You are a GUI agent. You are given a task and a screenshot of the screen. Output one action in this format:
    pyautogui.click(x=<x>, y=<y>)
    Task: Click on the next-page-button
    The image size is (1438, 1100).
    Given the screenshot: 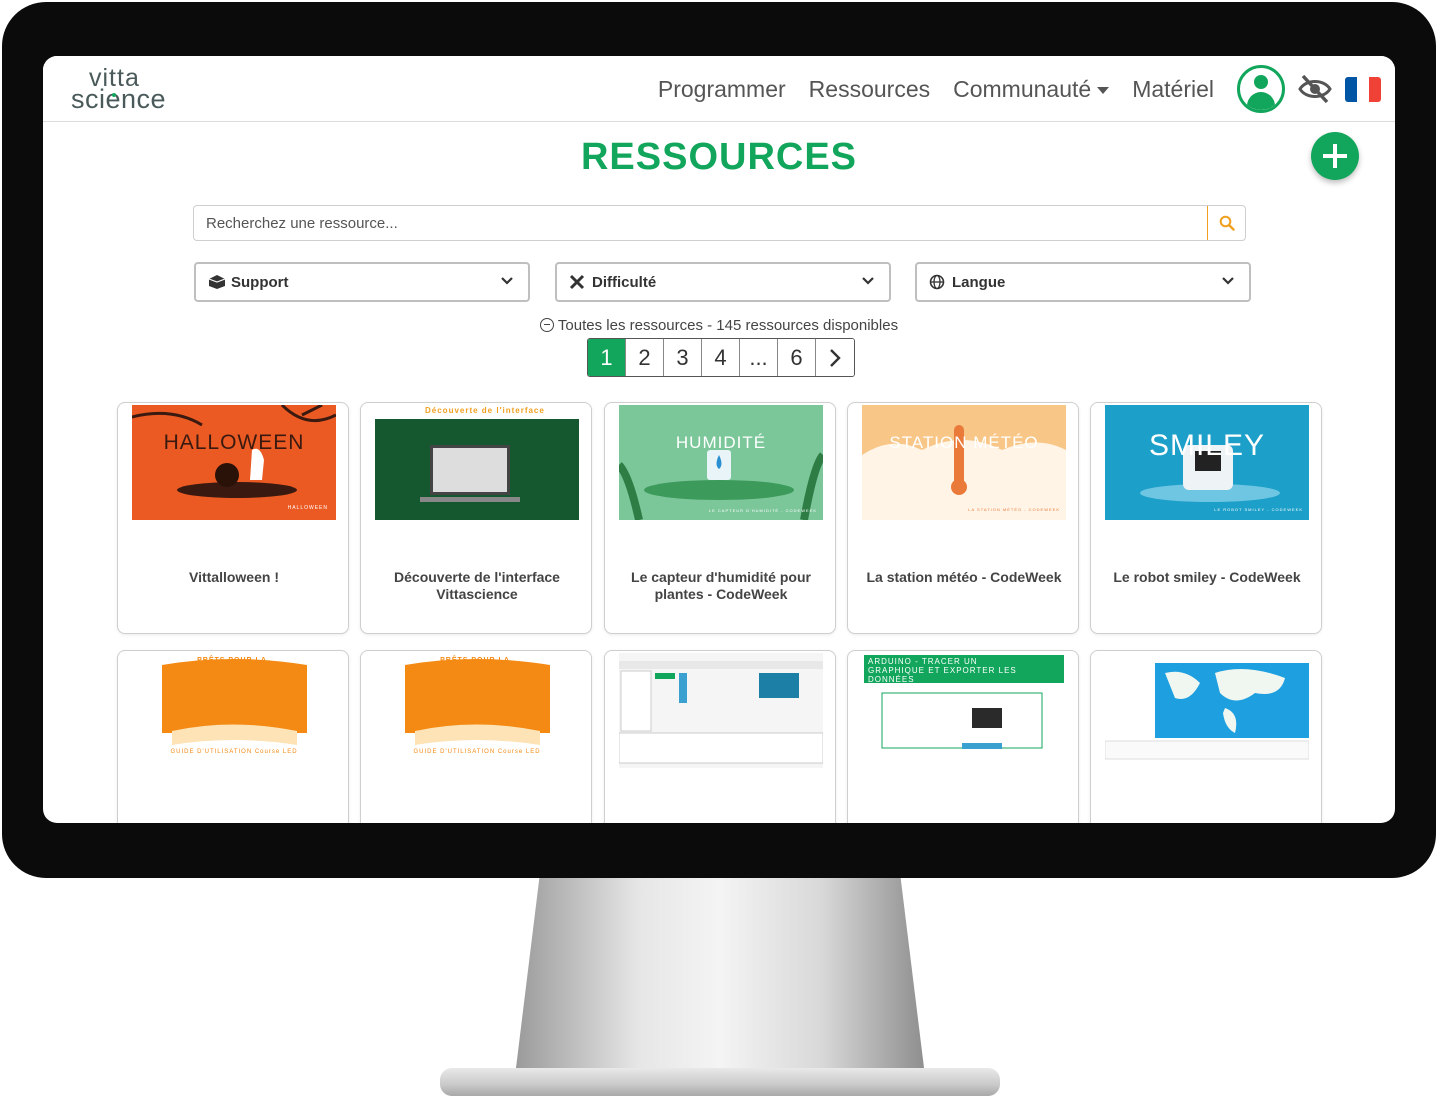 What is the action you would take?
    pyautogui.click(x=835, y=357)
    